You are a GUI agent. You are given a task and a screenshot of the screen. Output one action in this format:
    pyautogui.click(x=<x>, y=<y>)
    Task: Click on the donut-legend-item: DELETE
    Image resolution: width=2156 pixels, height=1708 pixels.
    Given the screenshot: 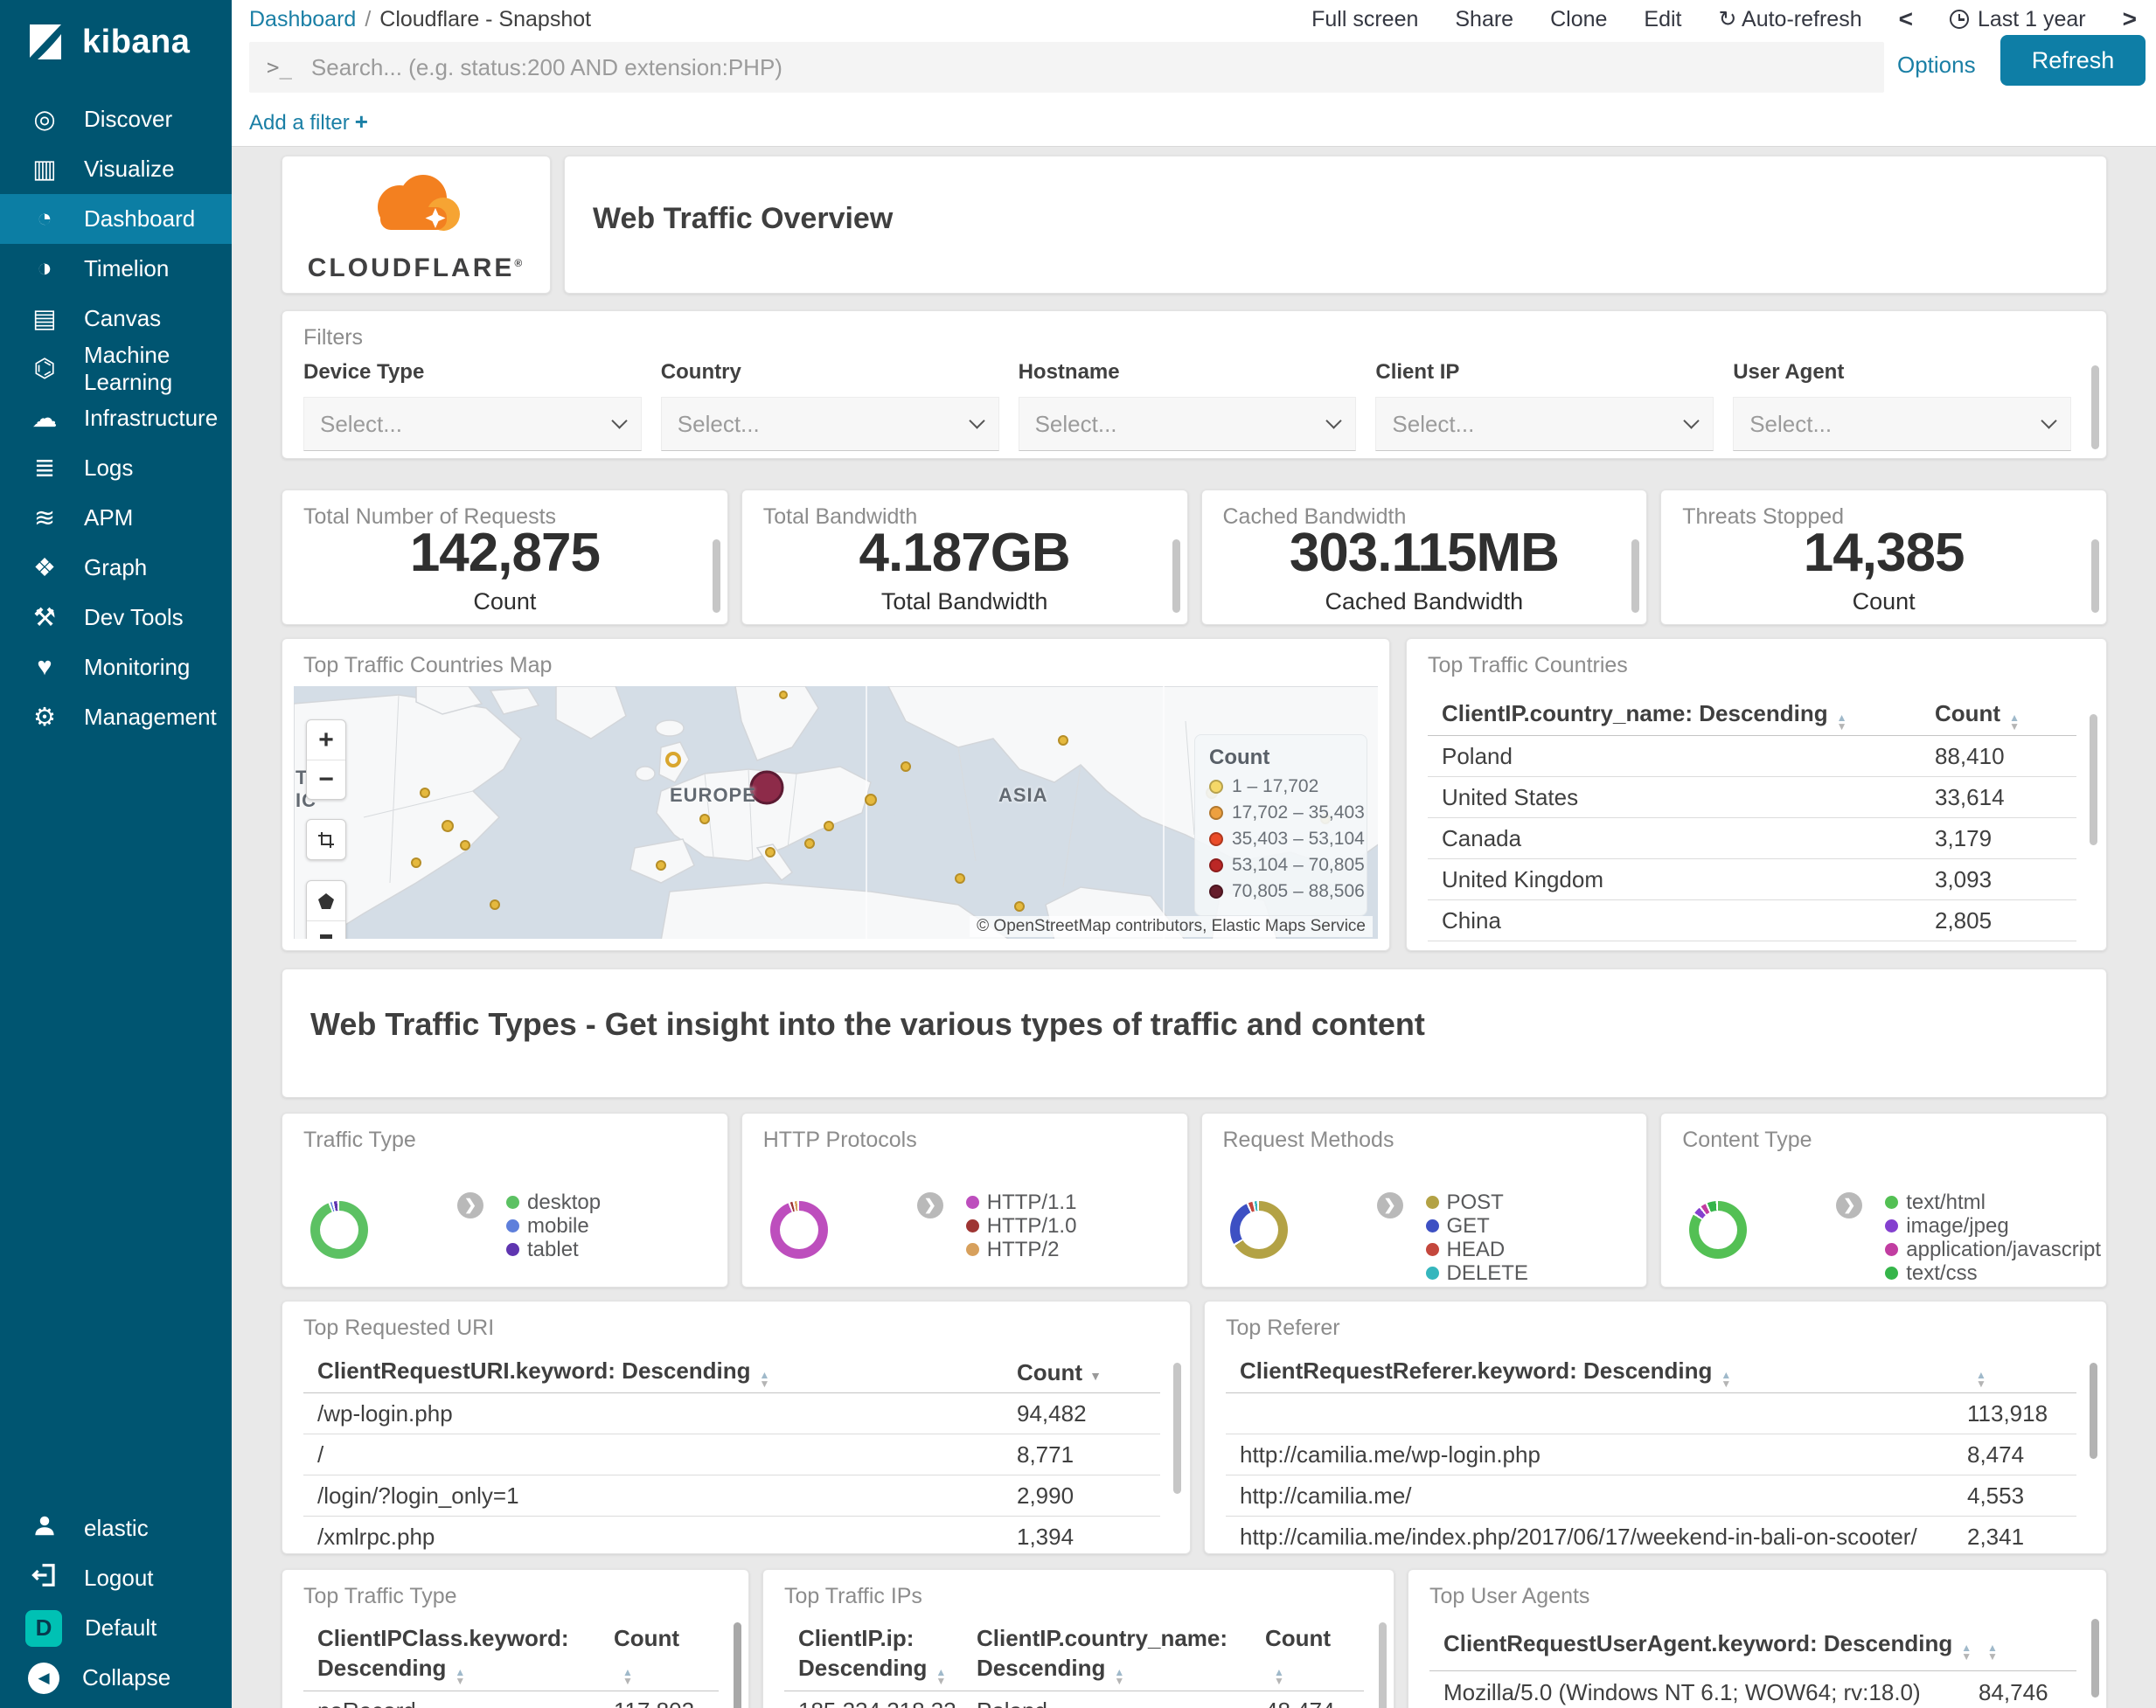 What is the action you would take?
    pyautogui.click(x=1476, y=1273)
    